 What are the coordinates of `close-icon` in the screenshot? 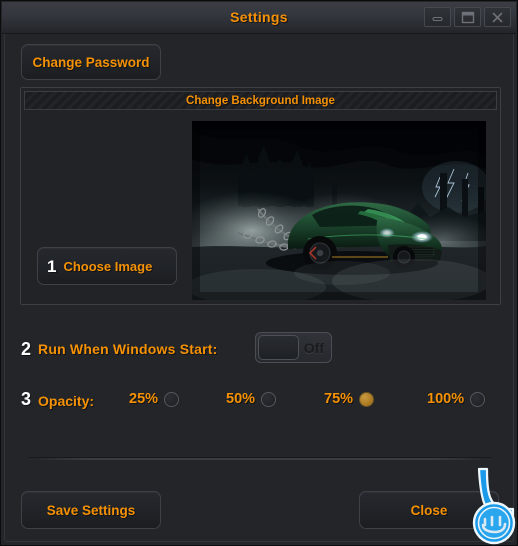 It's located at (497, 17).